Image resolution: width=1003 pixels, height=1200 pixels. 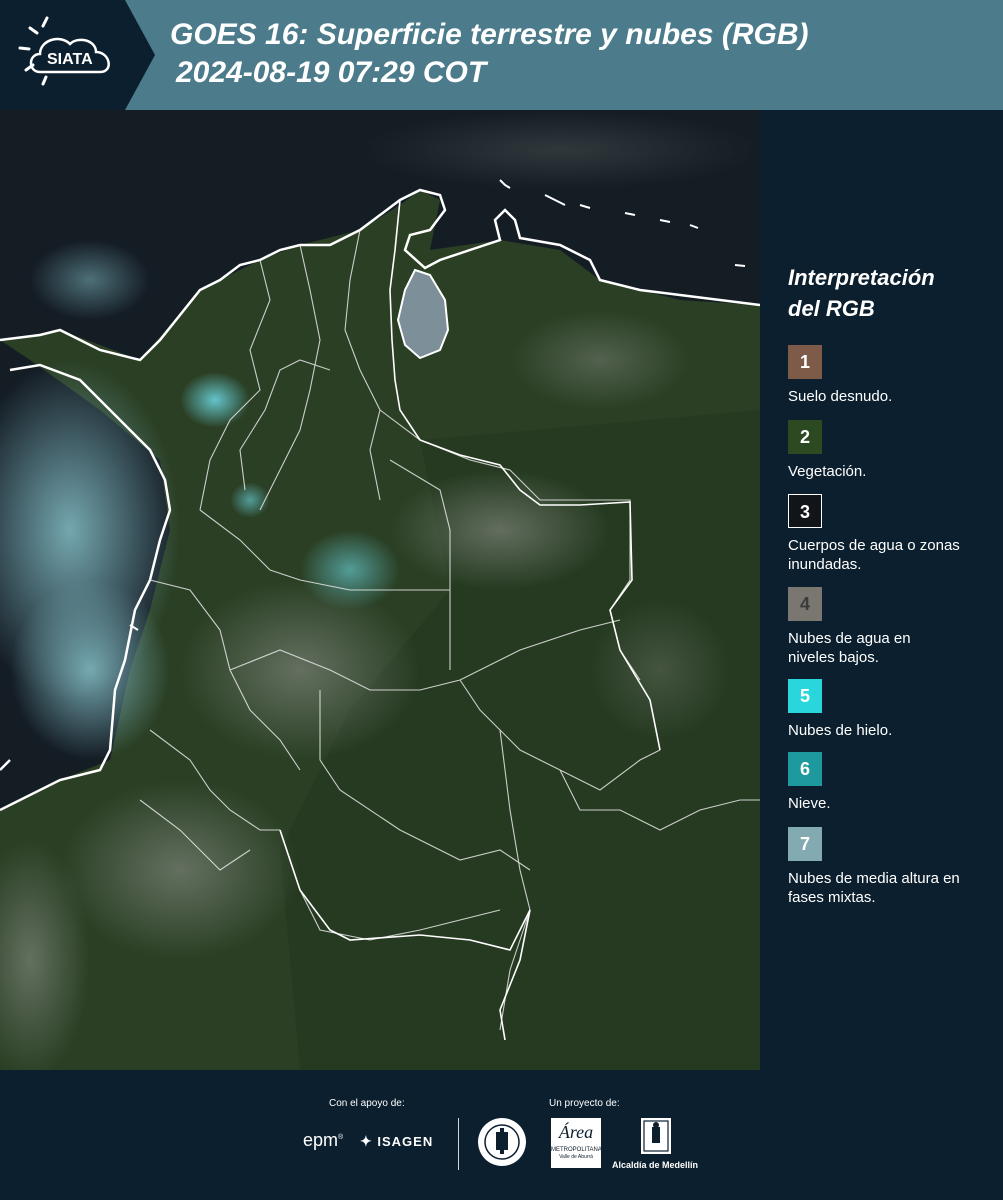 I want to click on support-label: Con el apoyo de:, so click(x=367, y=1103).